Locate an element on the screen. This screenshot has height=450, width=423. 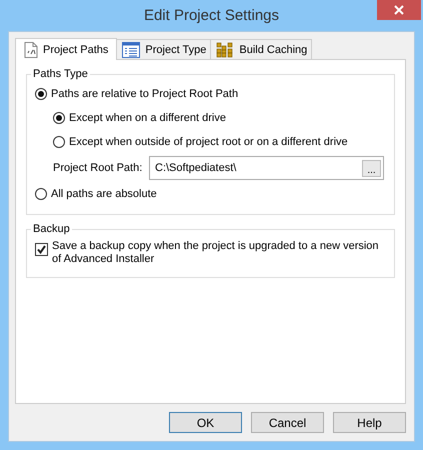
document-icon is located at coordinates (31, 50).